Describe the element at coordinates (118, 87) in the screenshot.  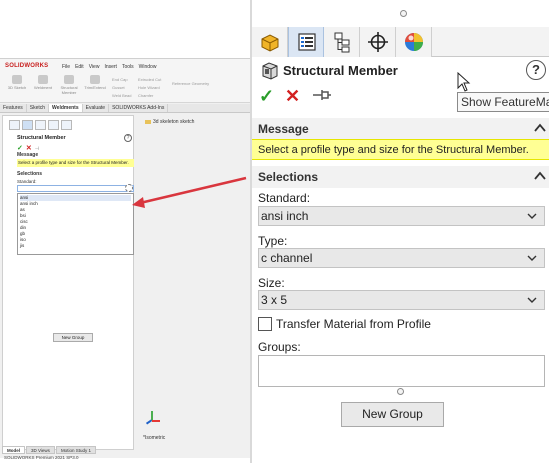
I see `ribbon-gusset: Gusset` at that location.